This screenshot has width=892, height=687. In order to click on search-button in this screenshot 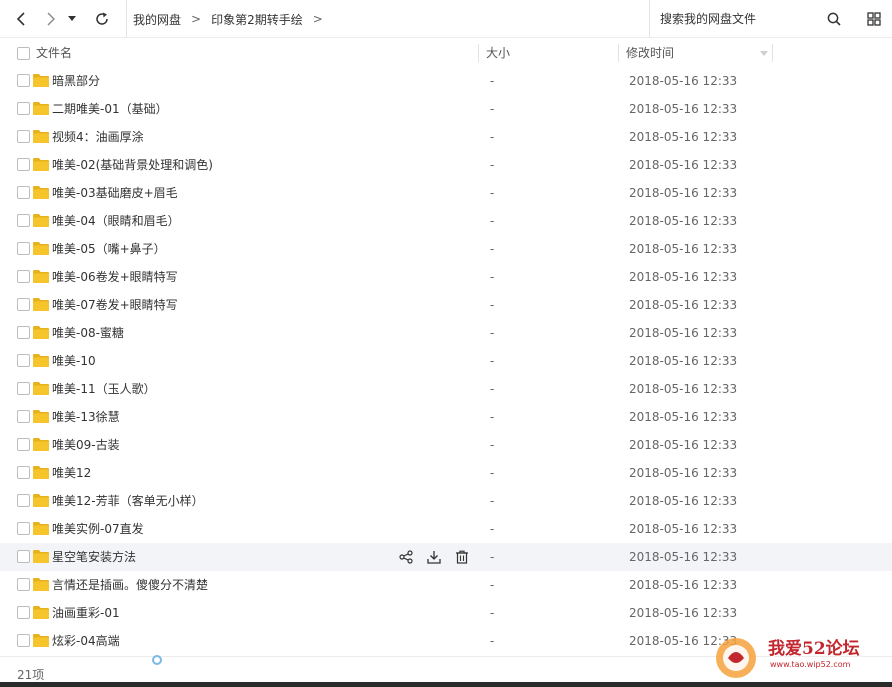, I will do `click(834, 19)`.